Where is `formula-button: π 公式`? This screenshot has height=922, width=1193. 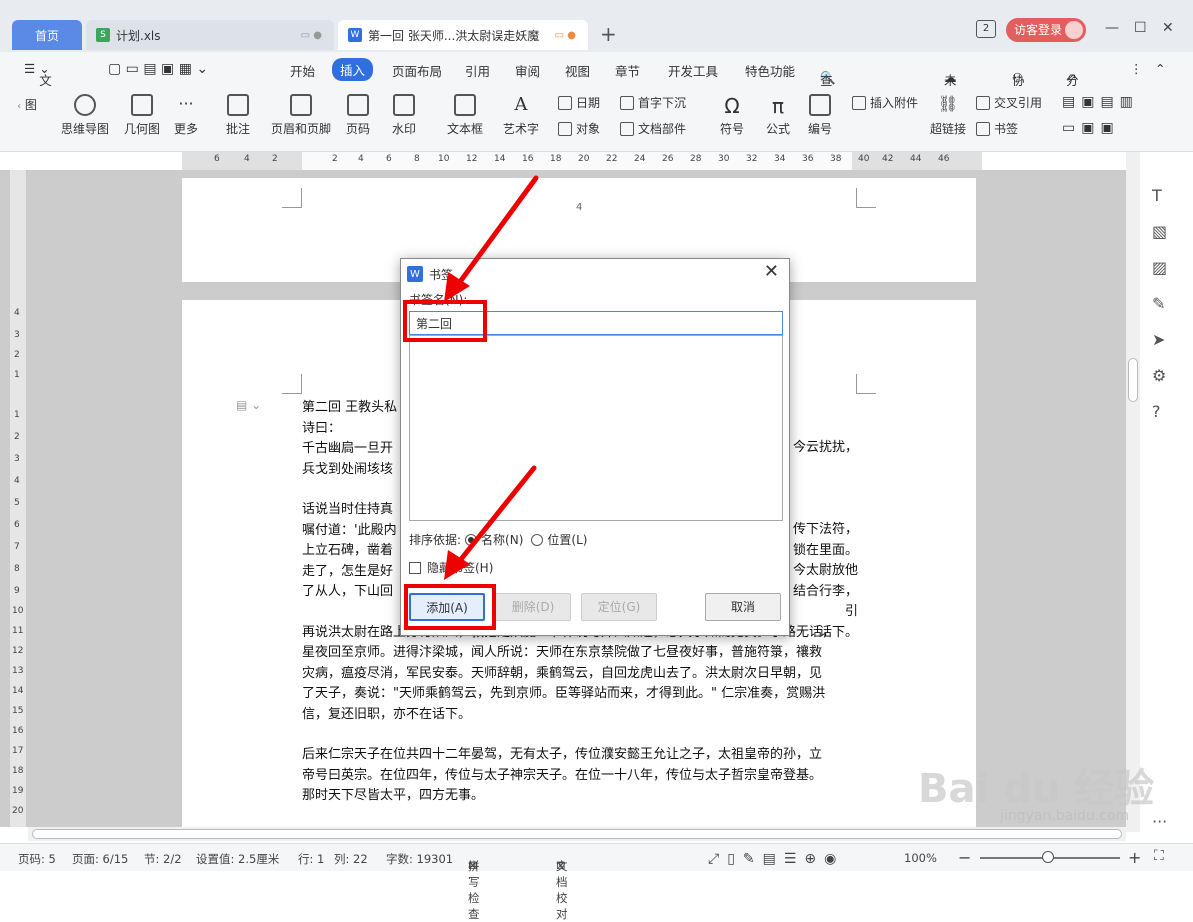 formula-button: π 公式 is located at coordinates (778, 115).